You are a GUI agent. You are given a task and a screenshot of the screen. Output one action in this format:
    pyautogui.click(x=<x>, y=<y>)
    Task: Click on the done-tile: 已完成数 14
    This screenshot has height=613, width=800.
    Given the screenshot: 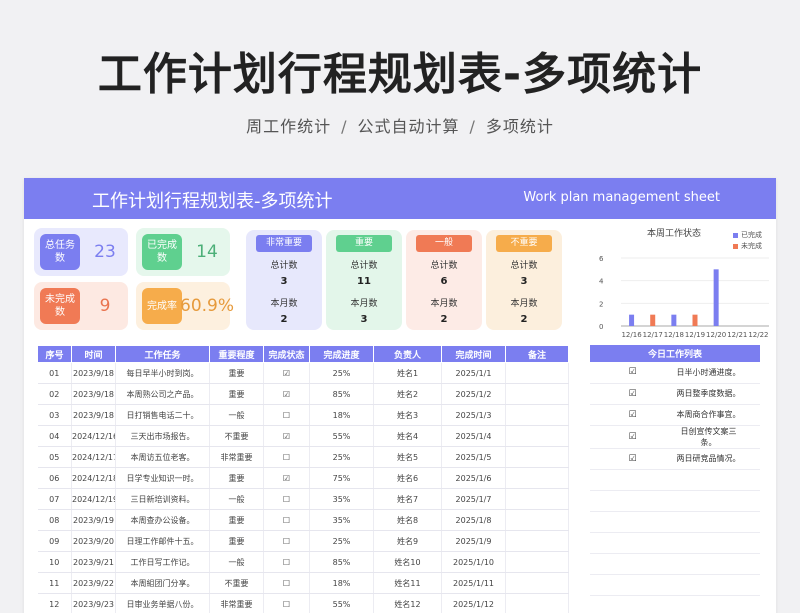 What is the action you would take?
    pyautogui.click(x=183, y=252)
    